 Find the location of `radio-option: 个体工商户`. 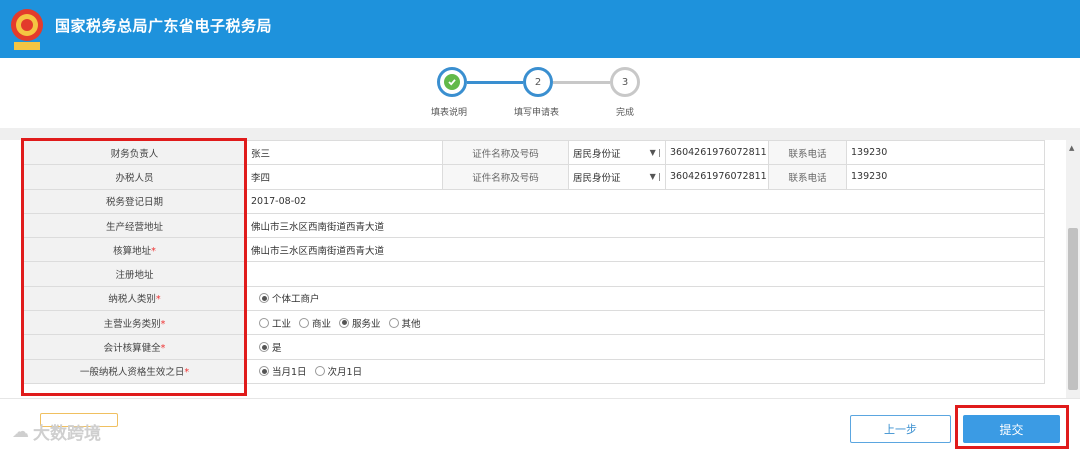

radio-option: 个体工商户 is located at coordinates (289, 298).